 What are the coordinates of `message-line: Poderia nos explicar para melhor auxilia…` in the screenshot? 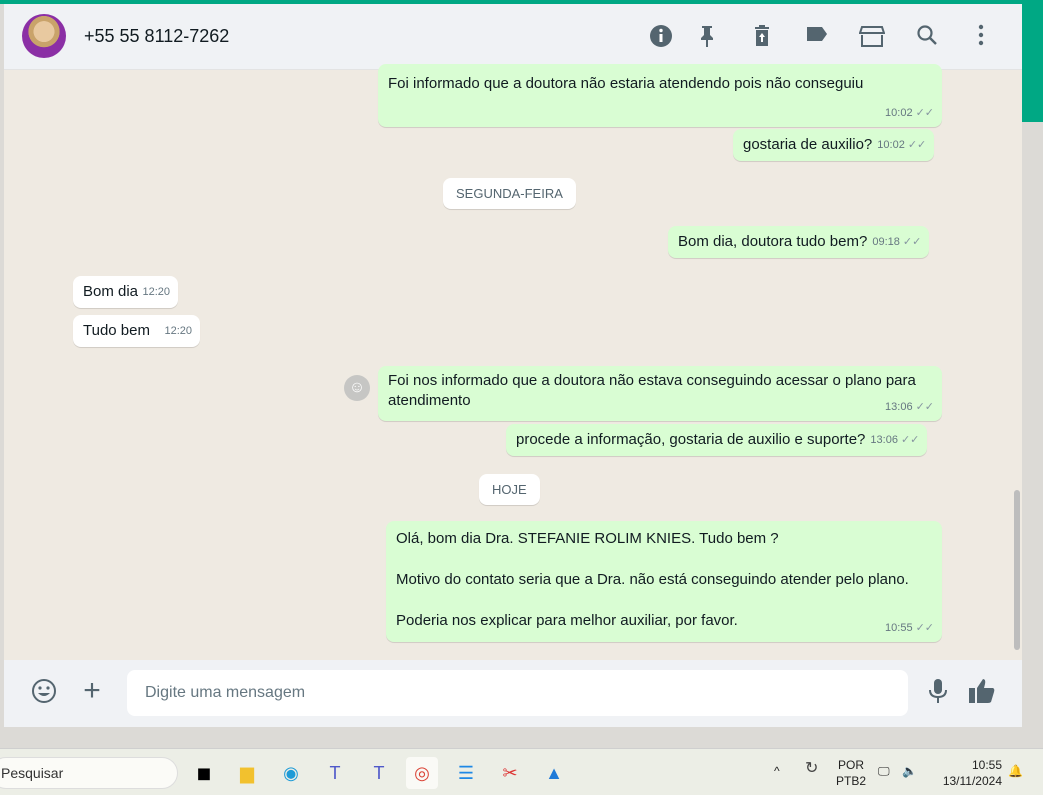 It's located at (567, 620).